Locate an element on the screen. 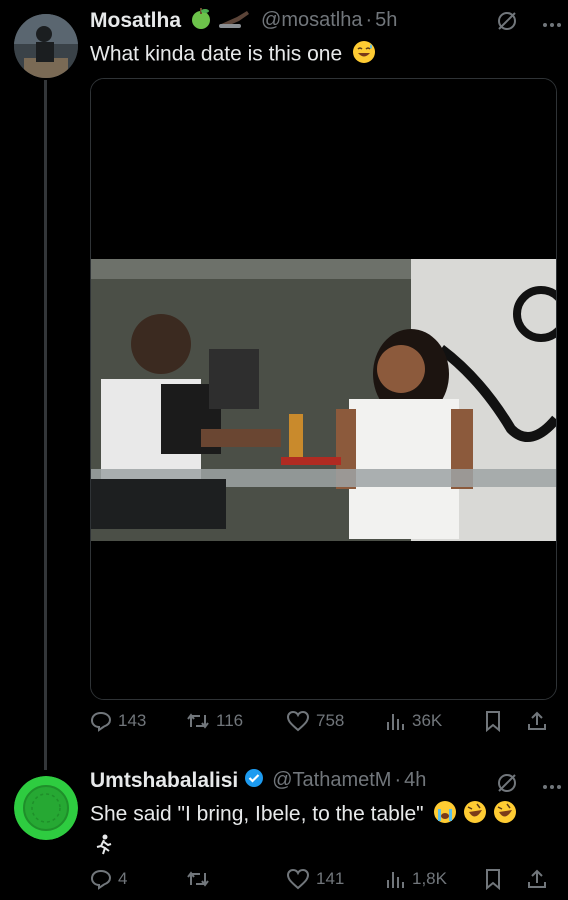 This screenshot has width=568, height=900. reply-button: 4 is located at coordinates (138, 879).